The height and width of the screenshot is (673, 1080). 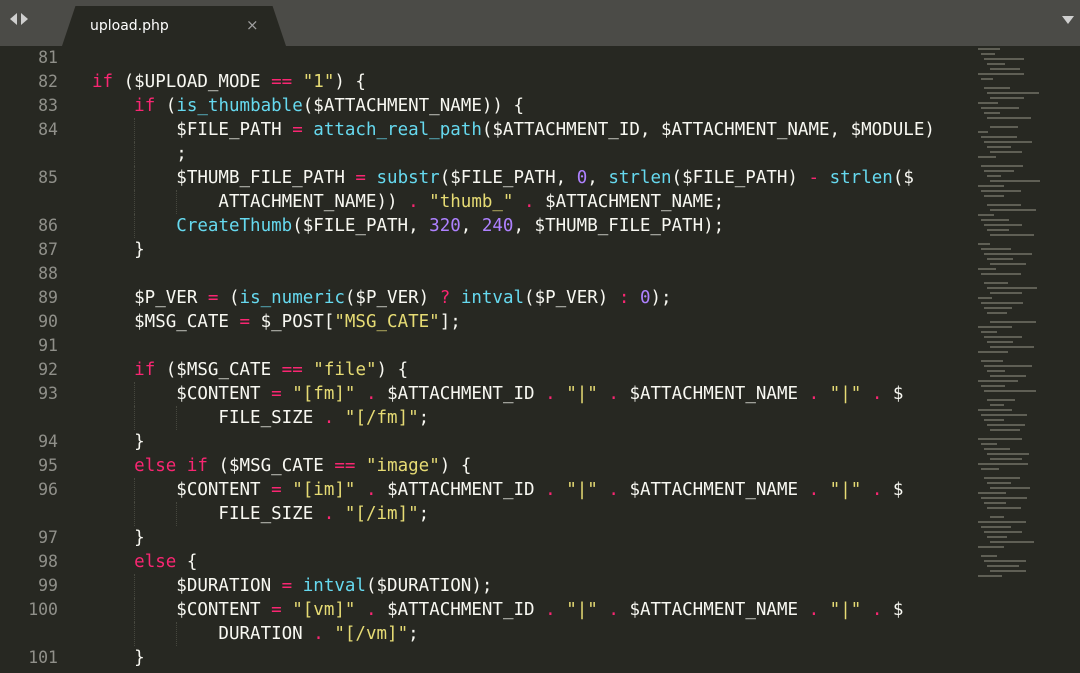 What do you see at coordinates (276, 322) in the screenshot?
I see `code-text: $MSG_CATE = $_POST["MSG_CATE"];` at bounding box center [276, 322].